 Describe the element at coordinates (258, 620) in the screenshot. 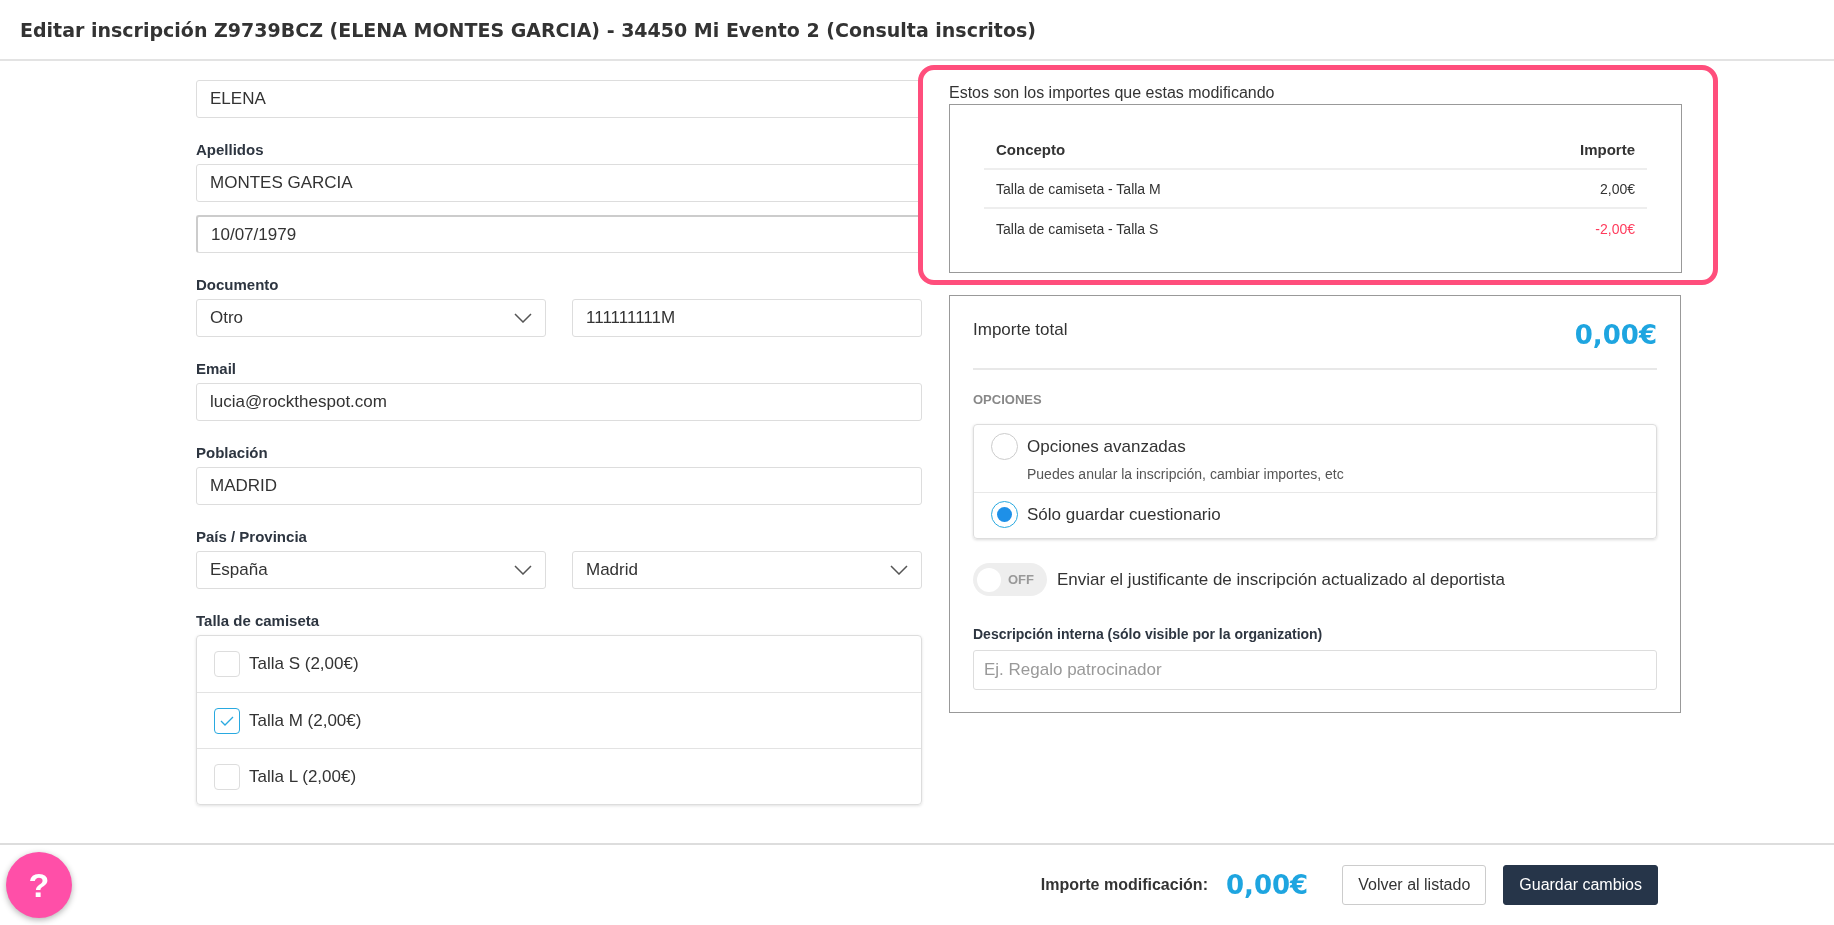

I see `field-label: Talla de camiseta` at that location.